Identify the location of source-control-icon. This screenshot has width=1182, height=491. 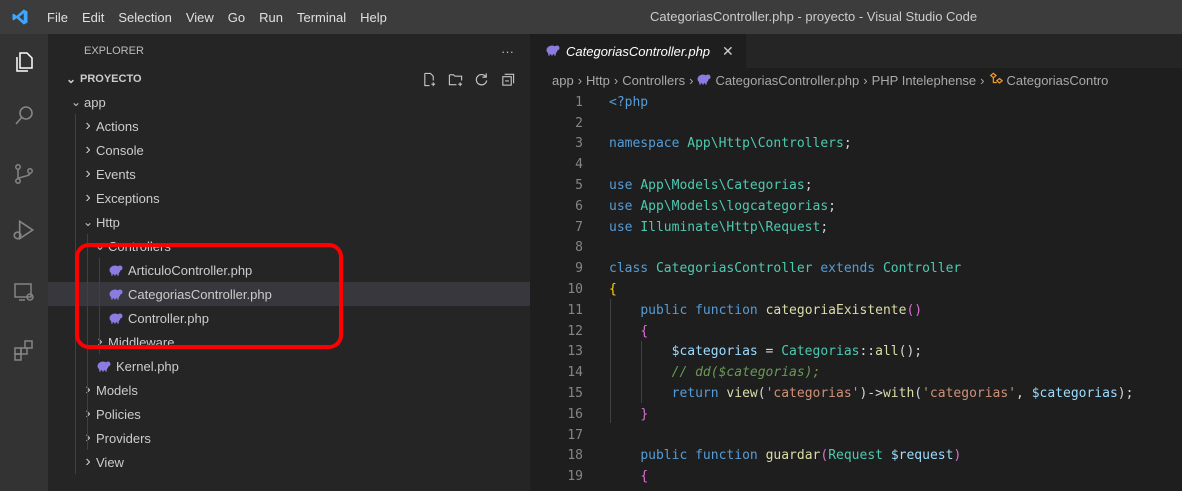
(24, 174).